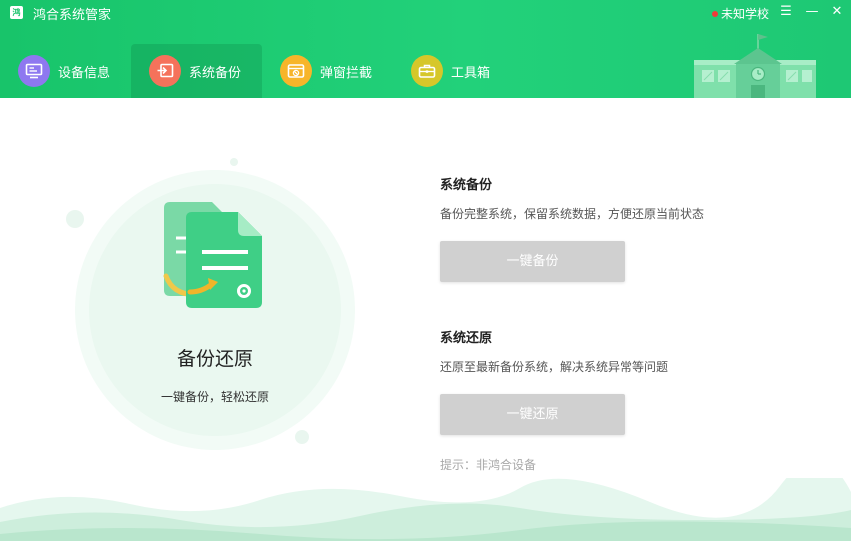  What do you see at coordinates (34, 71) in the screenshot?
I see `monitor-icon` at bounding box center [34, 71].